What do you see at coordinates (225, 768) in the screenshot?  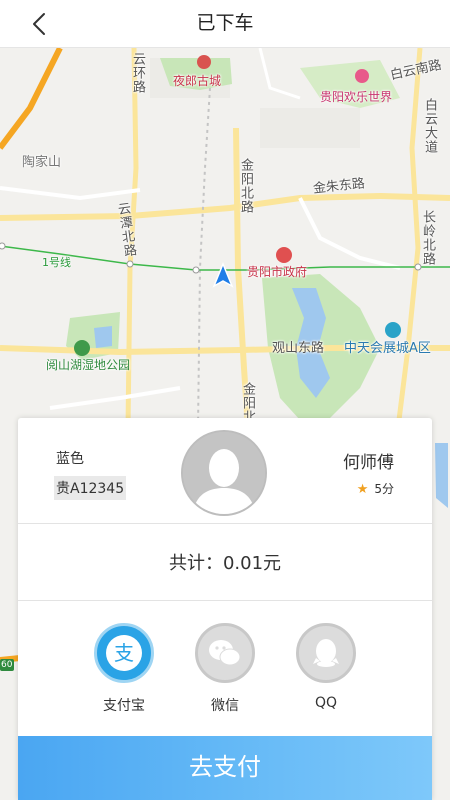 I see `pay-button: 去支付` at bounding box center [225, 768].